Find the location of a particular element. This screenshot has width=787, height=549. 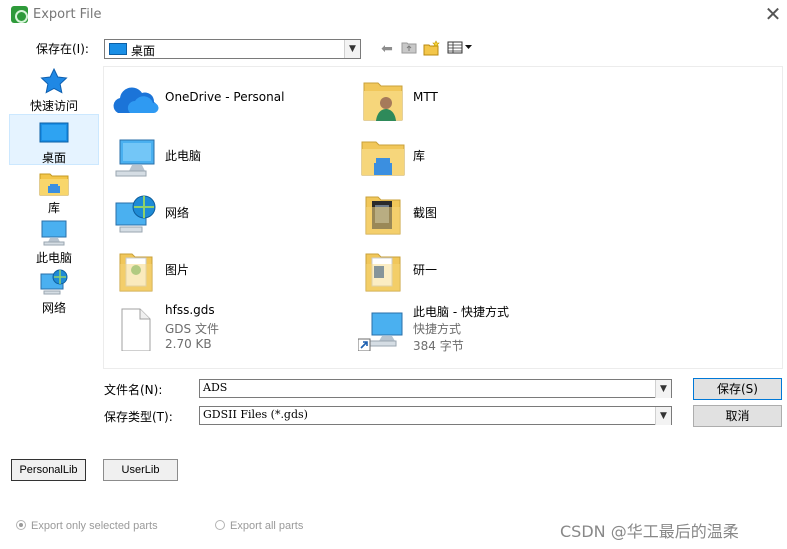

watermark: CSDN @华工最后的温柔 is located at coordinates (649, 531).